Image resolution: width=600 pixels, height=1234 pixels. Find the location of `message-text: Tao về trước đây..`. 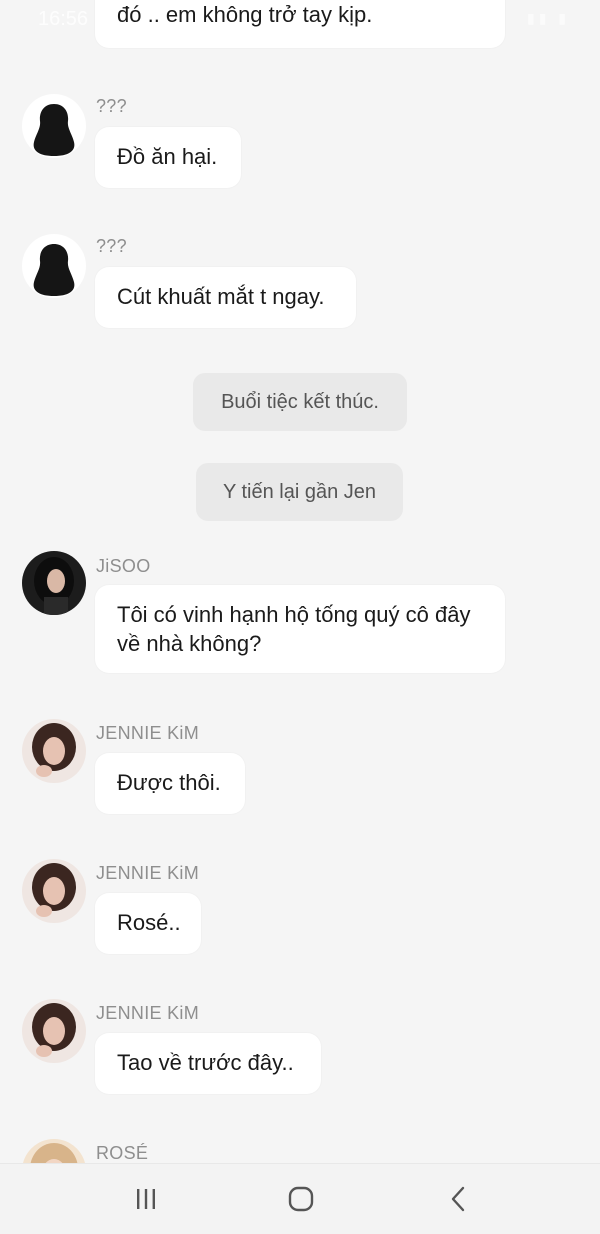

message-text: Tao về trước đây.. is located at coordinates (205, 1062).